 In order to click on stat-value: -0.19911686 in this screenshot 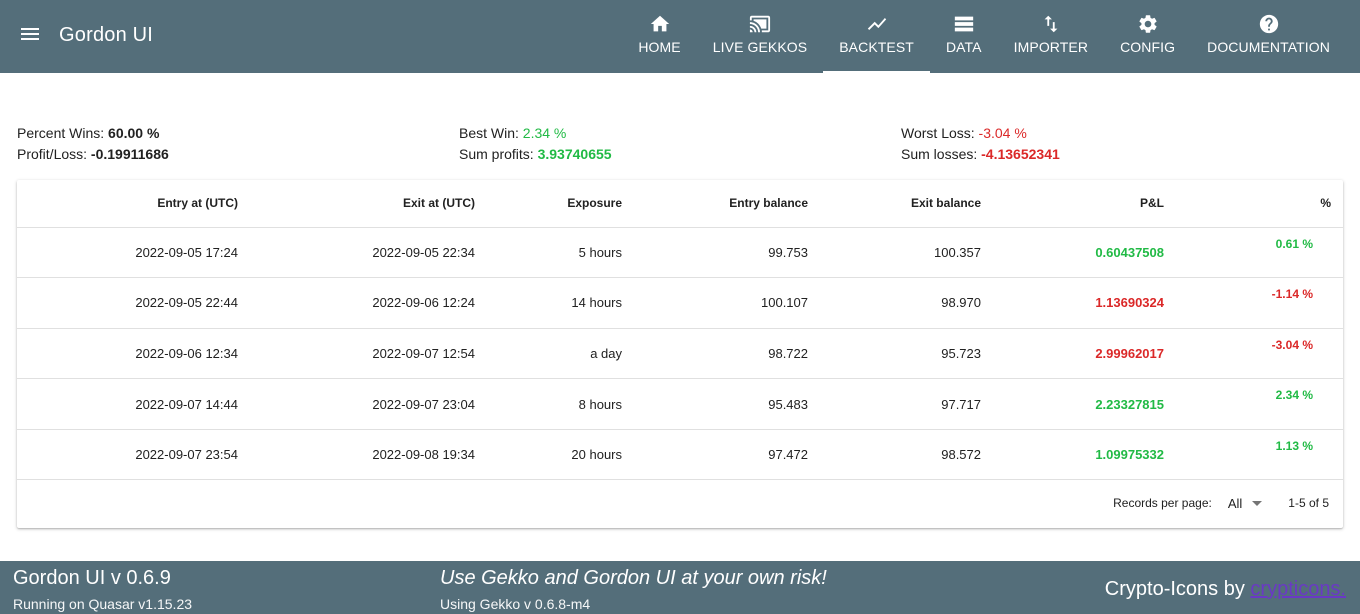, I will do `click(129, 154)`.